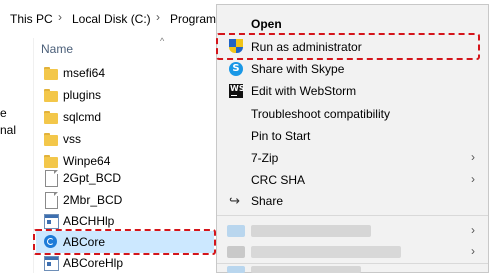  Describe the element at coordinates (87, 161) in the screenshot. I see `file-name: Winpe64` at that location.